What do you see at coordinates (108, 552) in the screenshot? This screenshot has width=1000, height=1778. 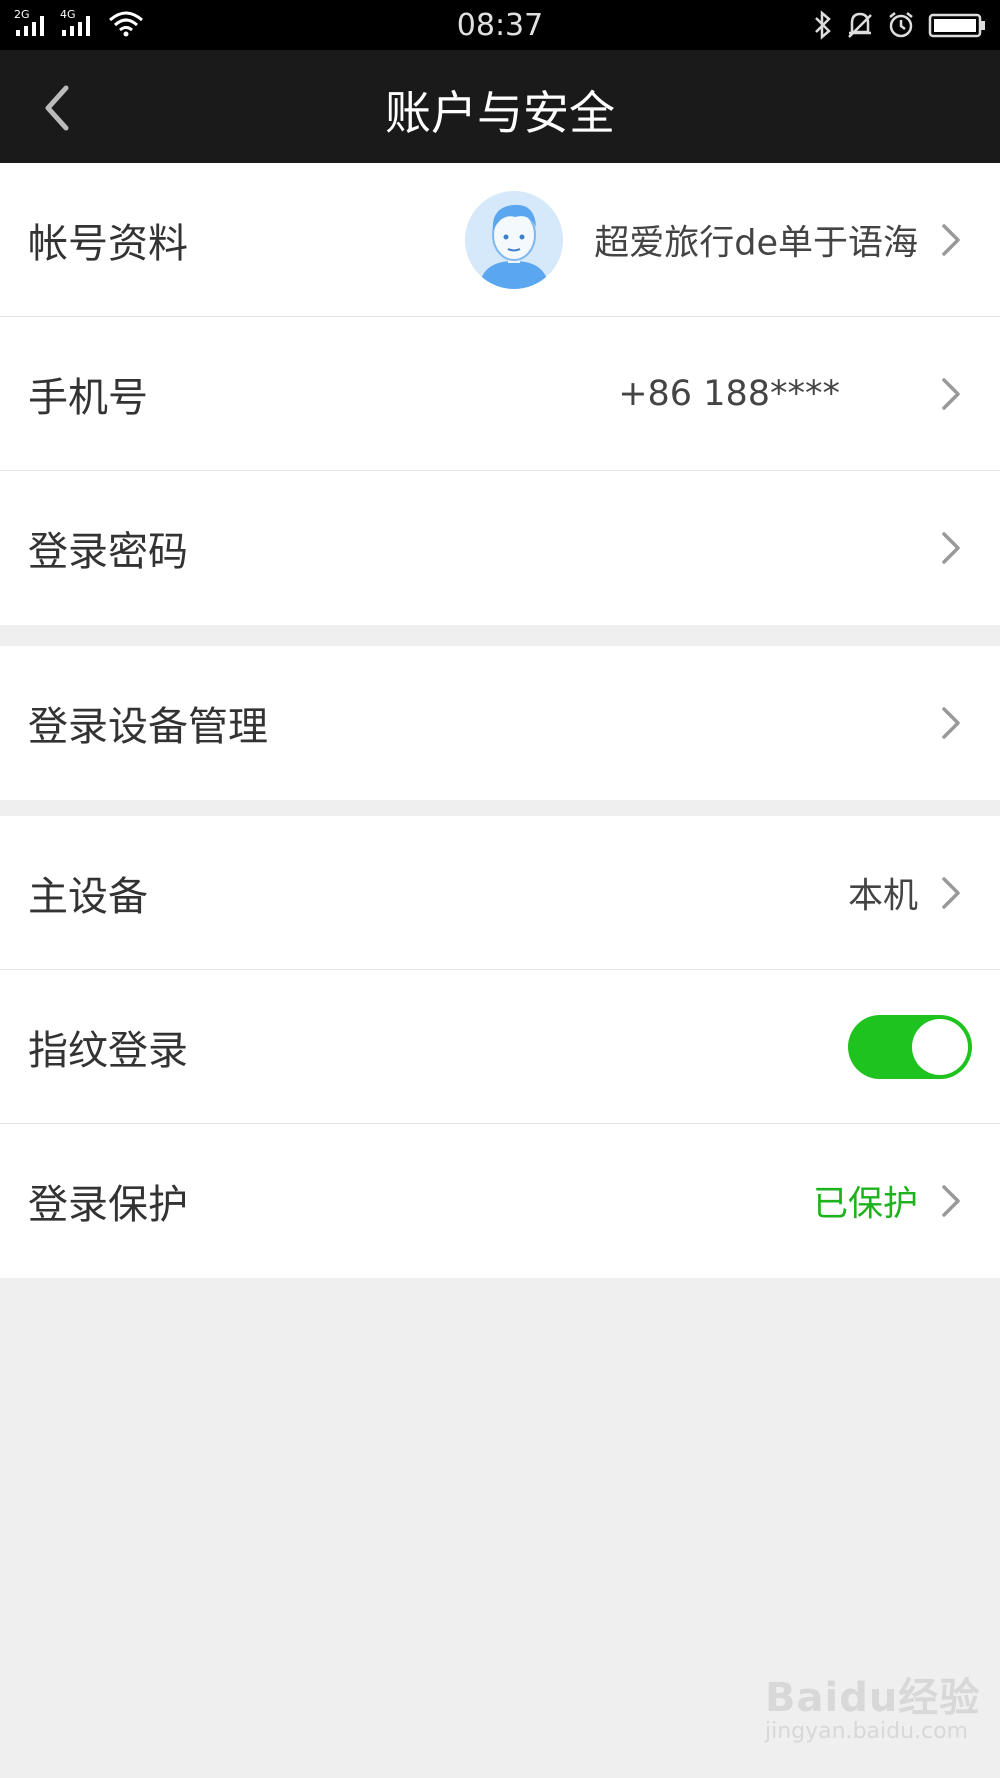 I see `login-password-label: 登录密码` at bounding box center [108, 552].